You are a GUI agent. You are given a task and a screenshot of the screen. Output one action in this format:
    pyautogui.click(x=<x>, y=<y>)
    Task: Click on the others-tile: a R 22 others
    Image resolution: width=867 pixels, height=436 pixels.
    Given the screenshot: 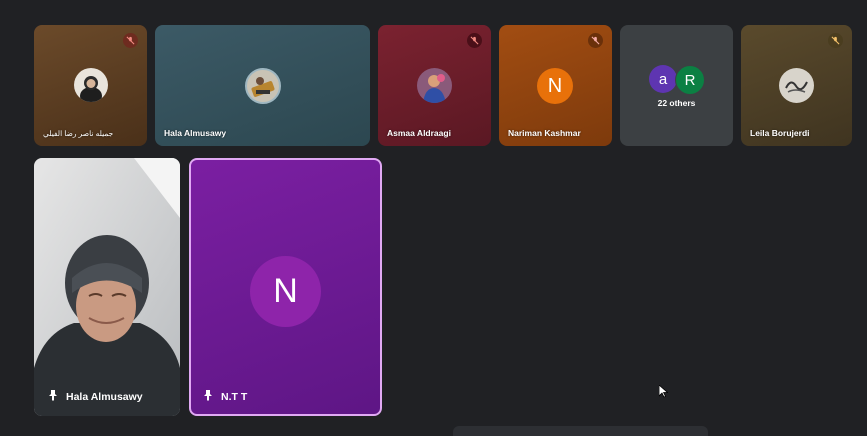 What is the action you would take?
    pyautogui.click(x=676, y=85)
    